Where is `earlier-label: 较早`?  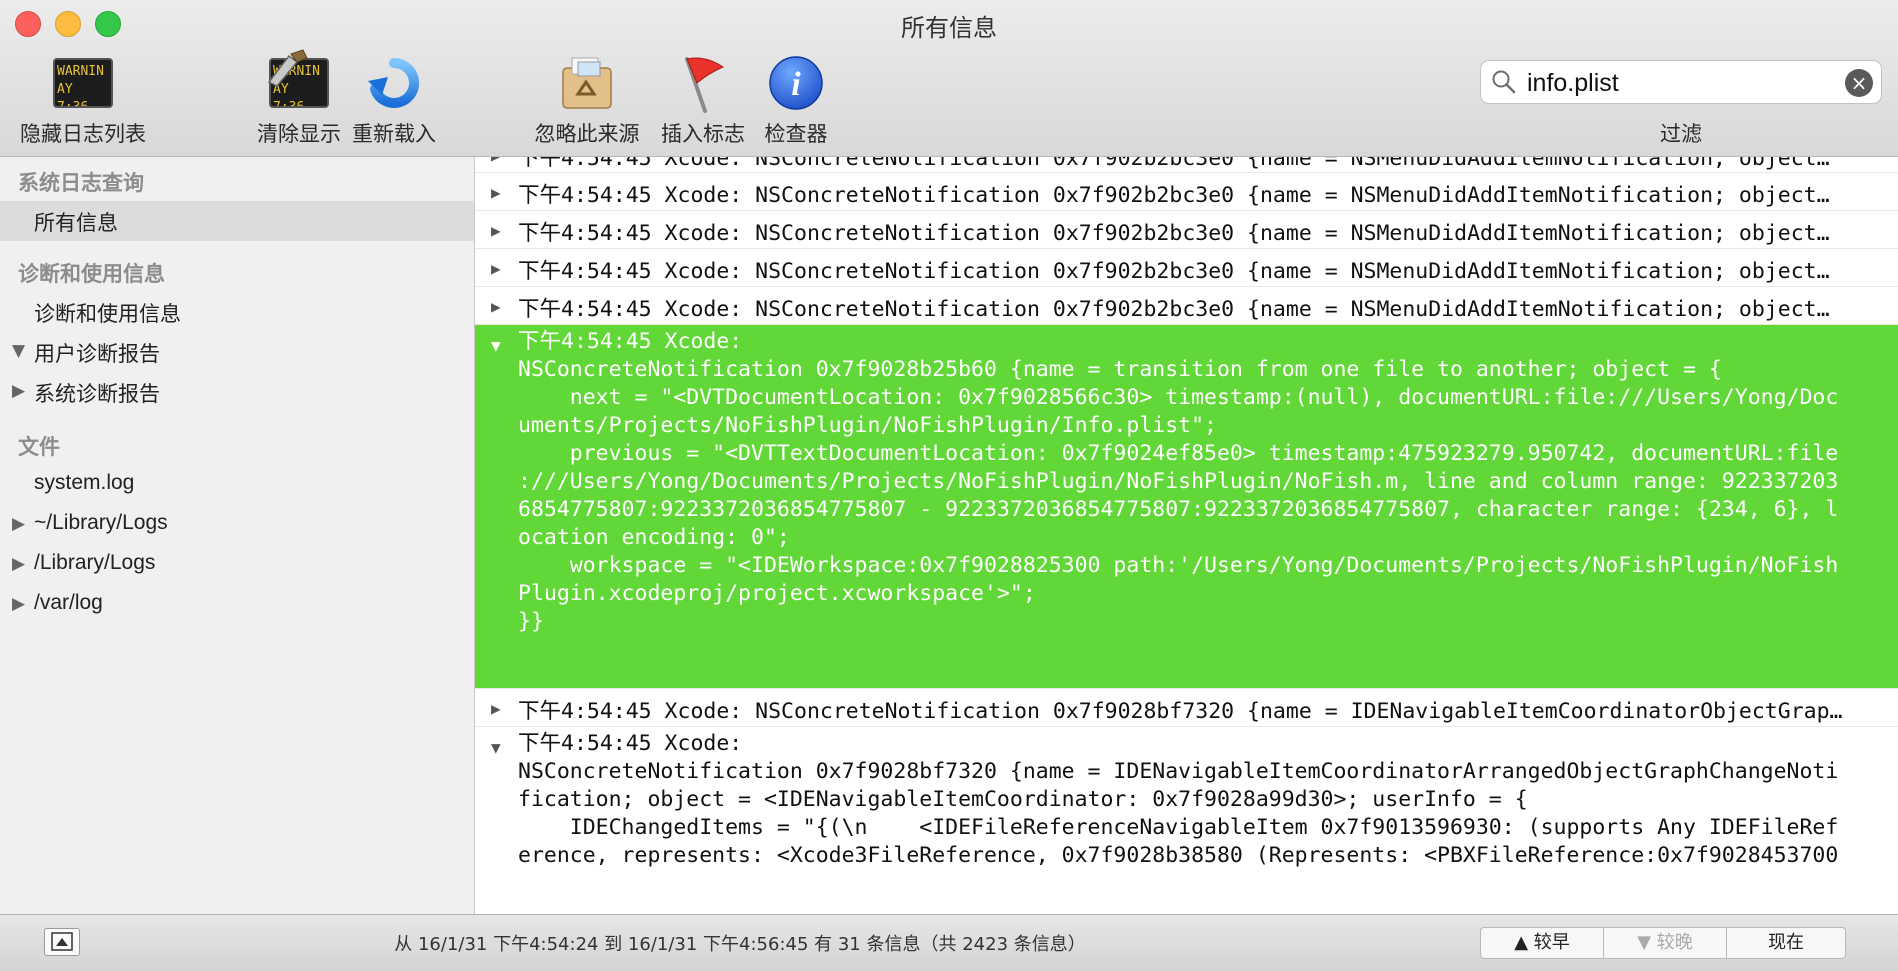 earlier-label: 较早 is located at coordinates (1551, 942).